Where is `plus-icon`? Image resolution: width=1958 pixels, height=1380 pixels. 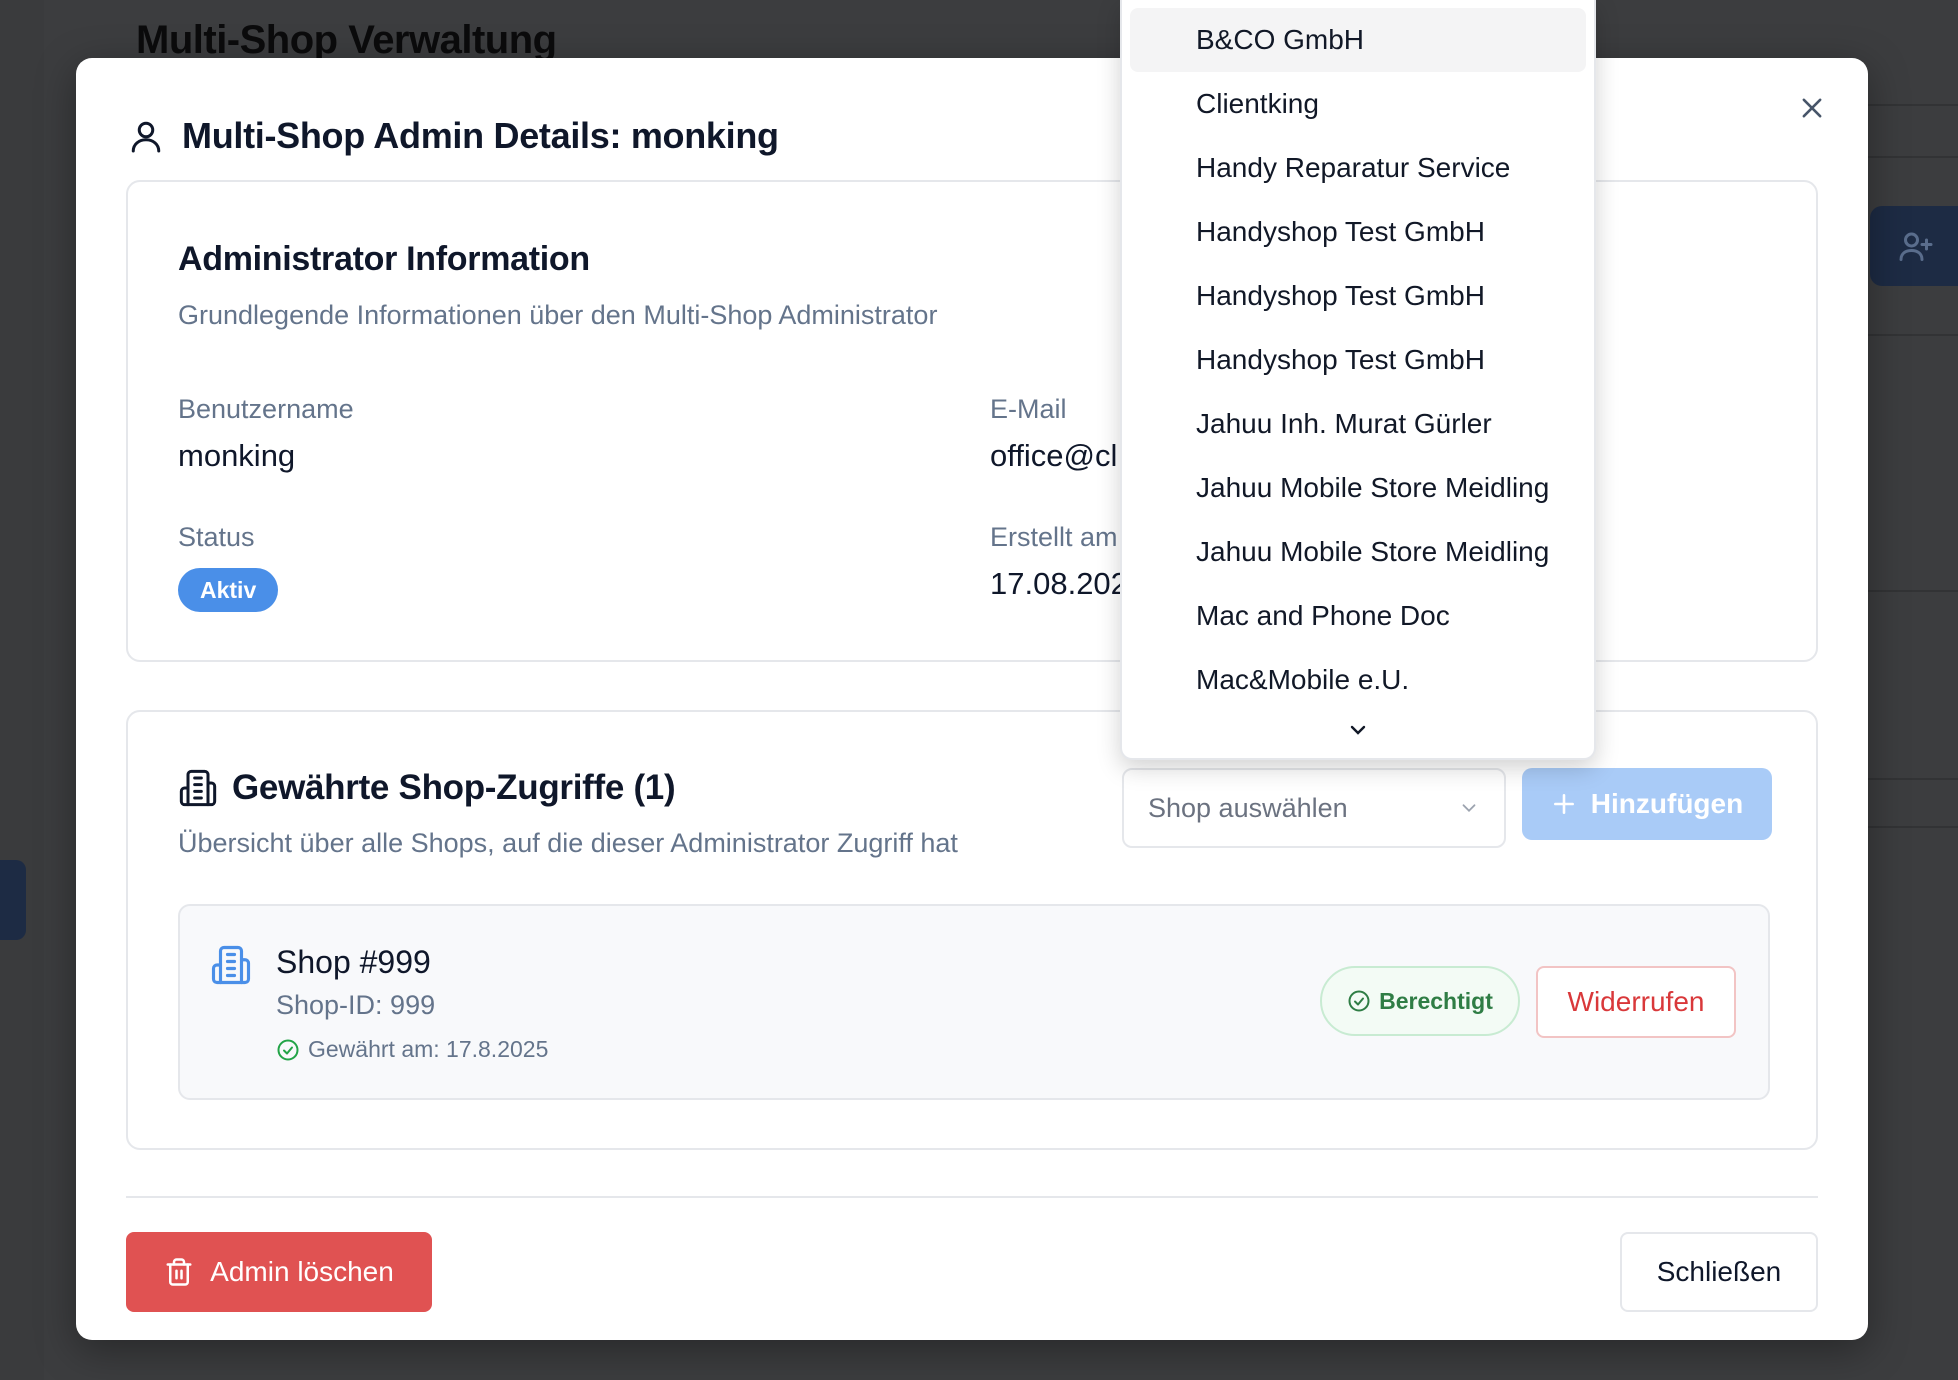 plus-icon is located at coordinates (1563, 804).